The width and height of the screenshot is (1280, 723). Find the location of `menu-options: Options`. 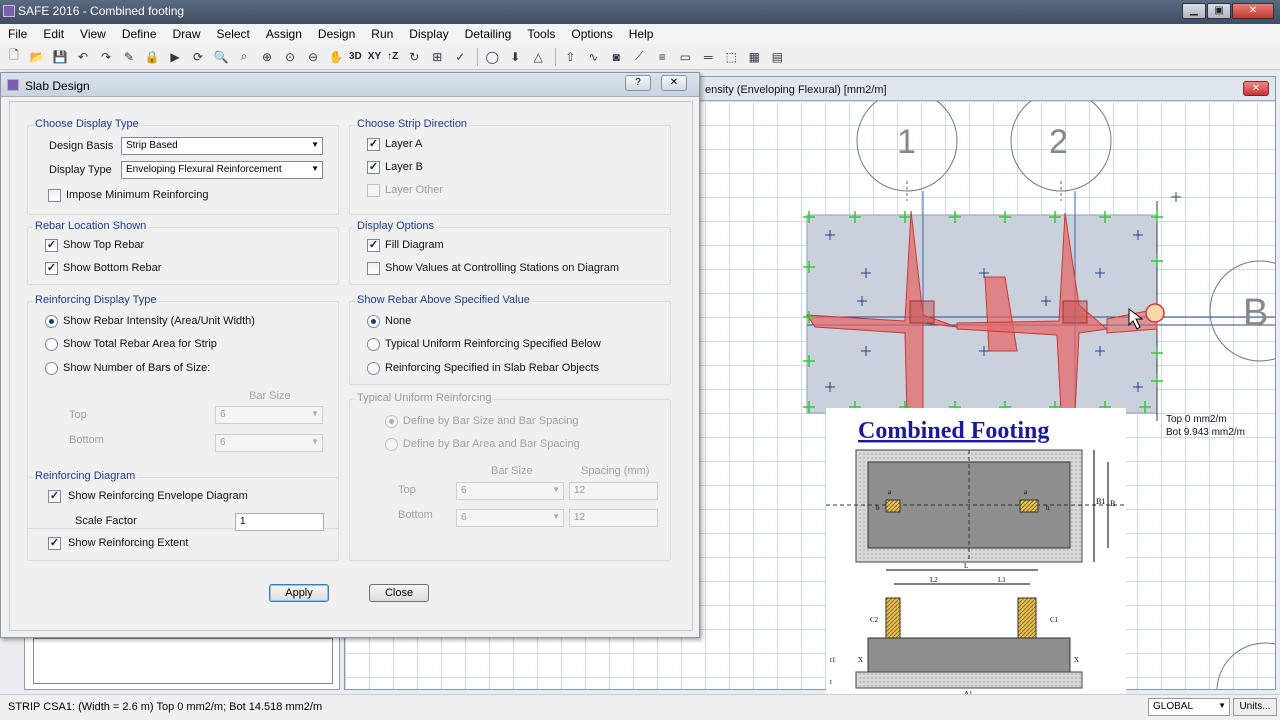

menu-options: Options is located at coordinates (591, 34).